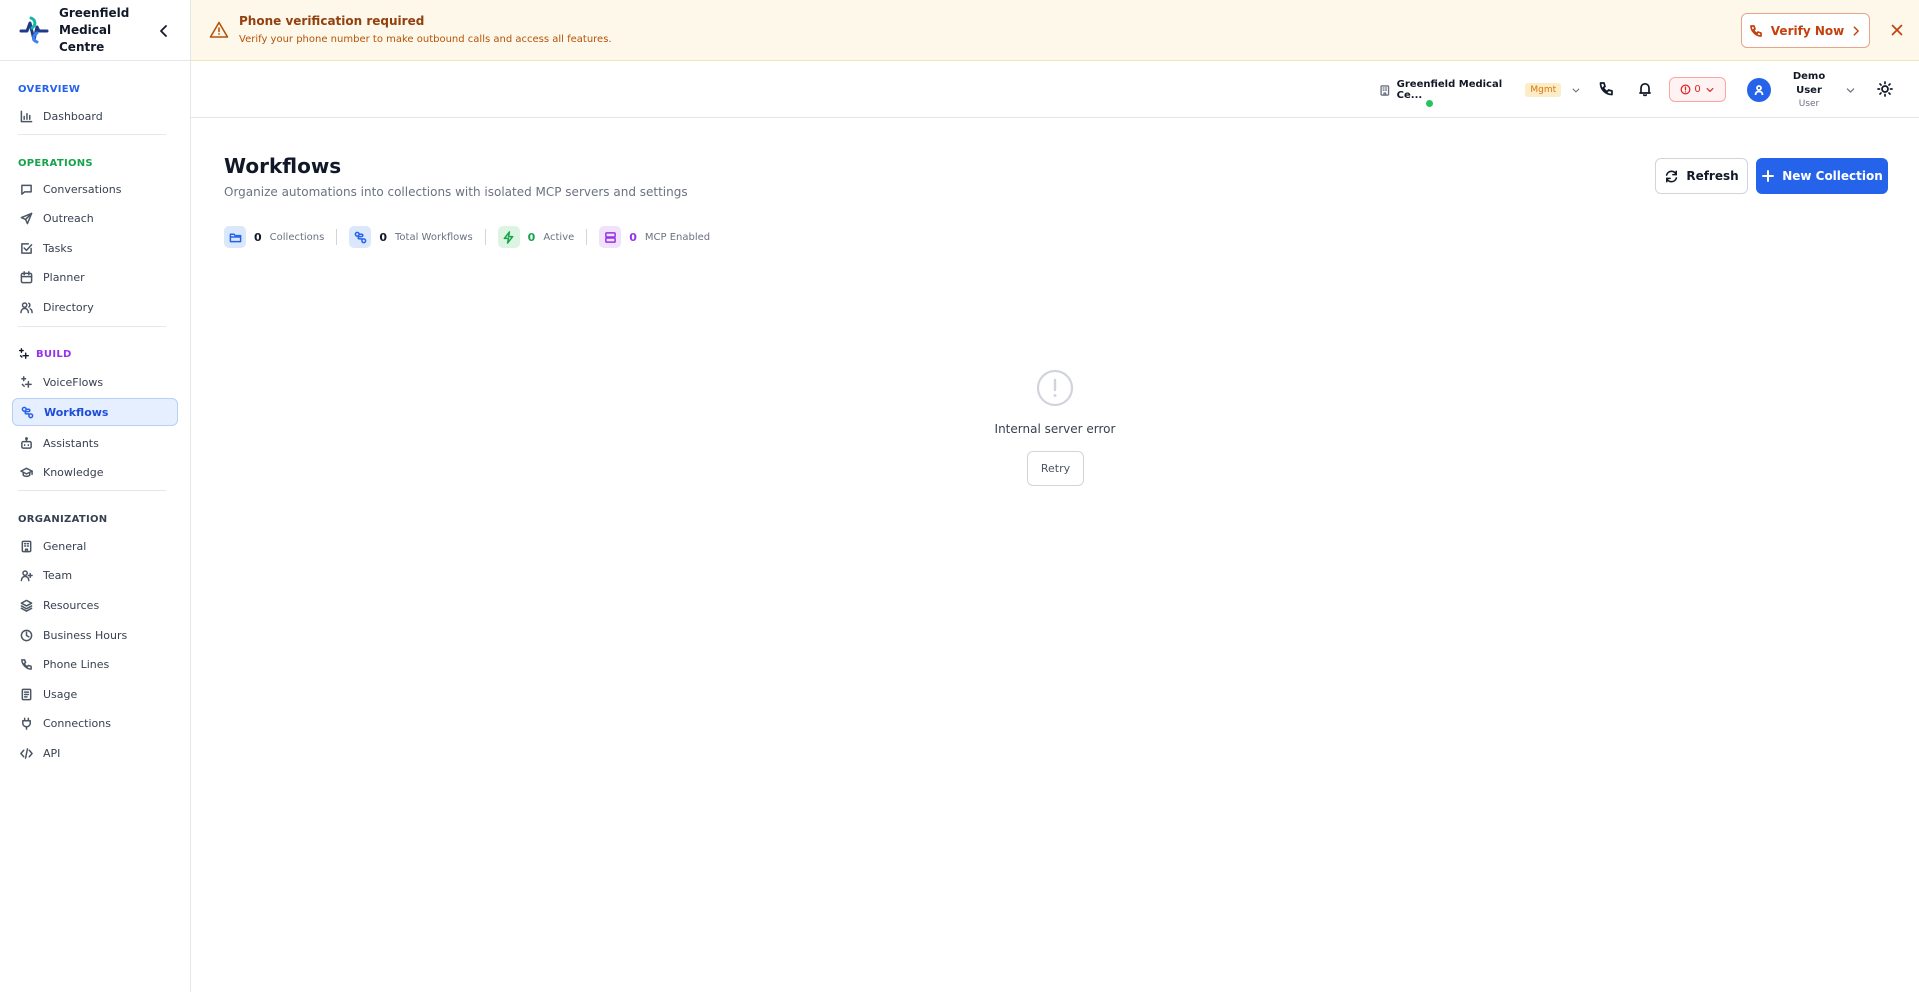 The image size is (1919, 992). Describe the element at coordinates (95, 546) in the screenshot. I see `sidebar-item-general: General` at that location.